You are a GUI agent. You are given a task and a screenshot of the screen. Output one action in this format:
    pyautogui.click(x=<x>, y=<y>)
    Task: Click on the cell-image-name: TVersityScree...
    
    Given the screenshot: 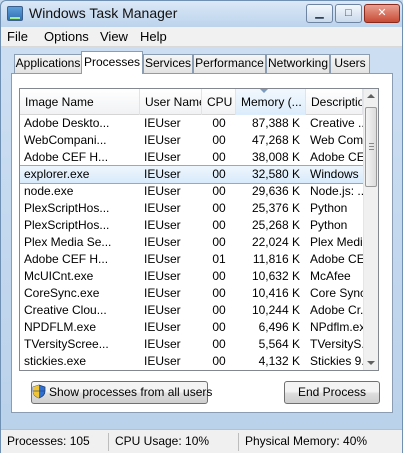 What is the action you would take?
    pyautogui.click(x=66, y=344)
    